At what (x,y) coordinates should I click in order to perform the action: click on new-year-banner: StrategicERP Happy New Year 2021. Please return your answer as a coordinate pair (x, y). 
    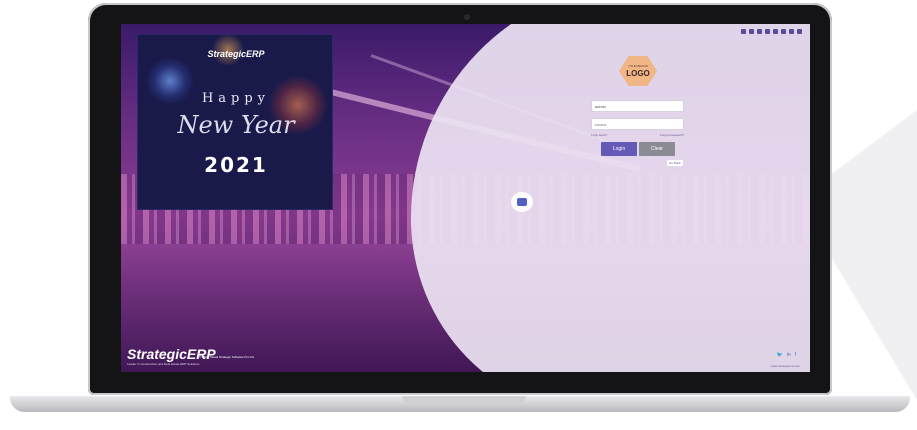
    Looking at the image, I should click on (235, 122).